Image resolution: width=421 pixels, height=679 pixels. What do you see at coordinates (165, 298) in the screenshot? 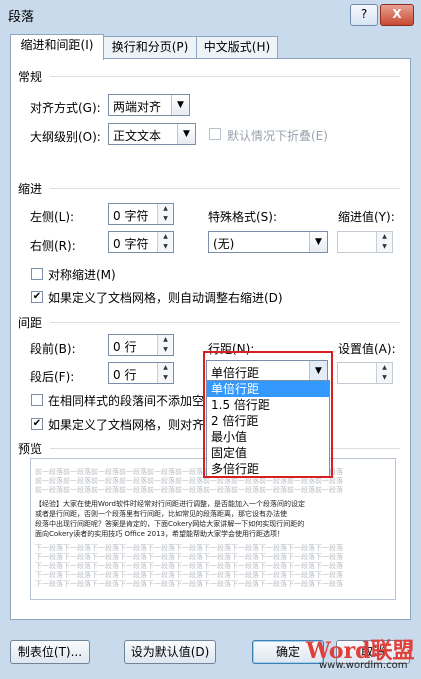
I see `auto-adjust-label: 如果定义了文档网格，则自动调整右缩进(D)` at bounding box center [165, 298].